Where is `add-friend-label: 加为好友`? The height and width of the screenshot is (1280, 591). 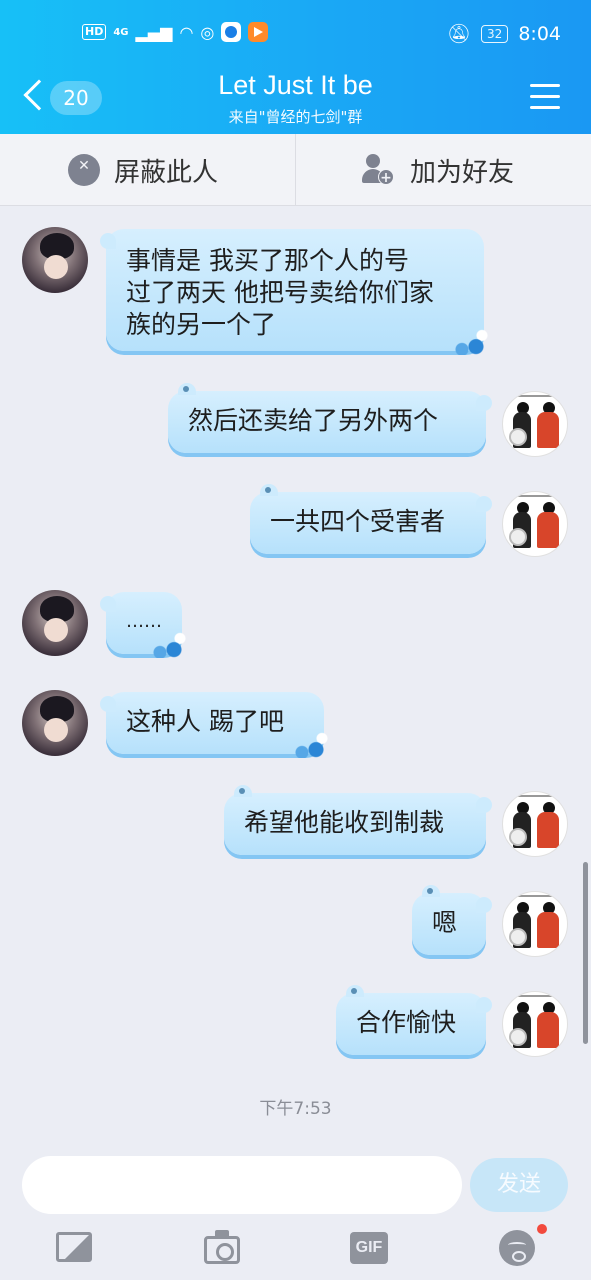
add-friend-label: 加为好友 is located at coordinates (462, 172).